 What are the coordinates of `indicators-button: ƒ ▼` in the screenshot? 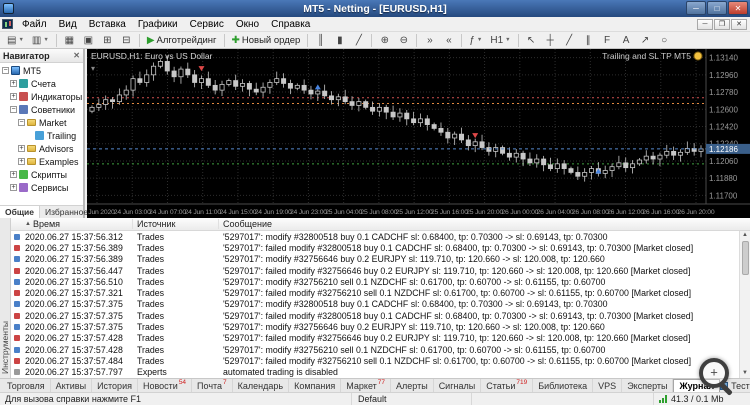 It's located at (475, 40).